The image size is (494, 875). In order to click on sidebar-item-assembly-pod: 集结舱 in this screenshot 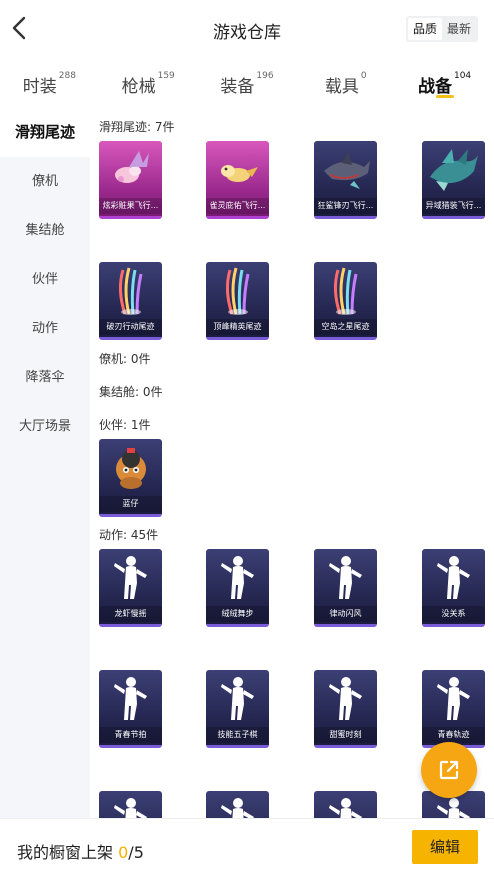, I will do `click(45, 230)`.